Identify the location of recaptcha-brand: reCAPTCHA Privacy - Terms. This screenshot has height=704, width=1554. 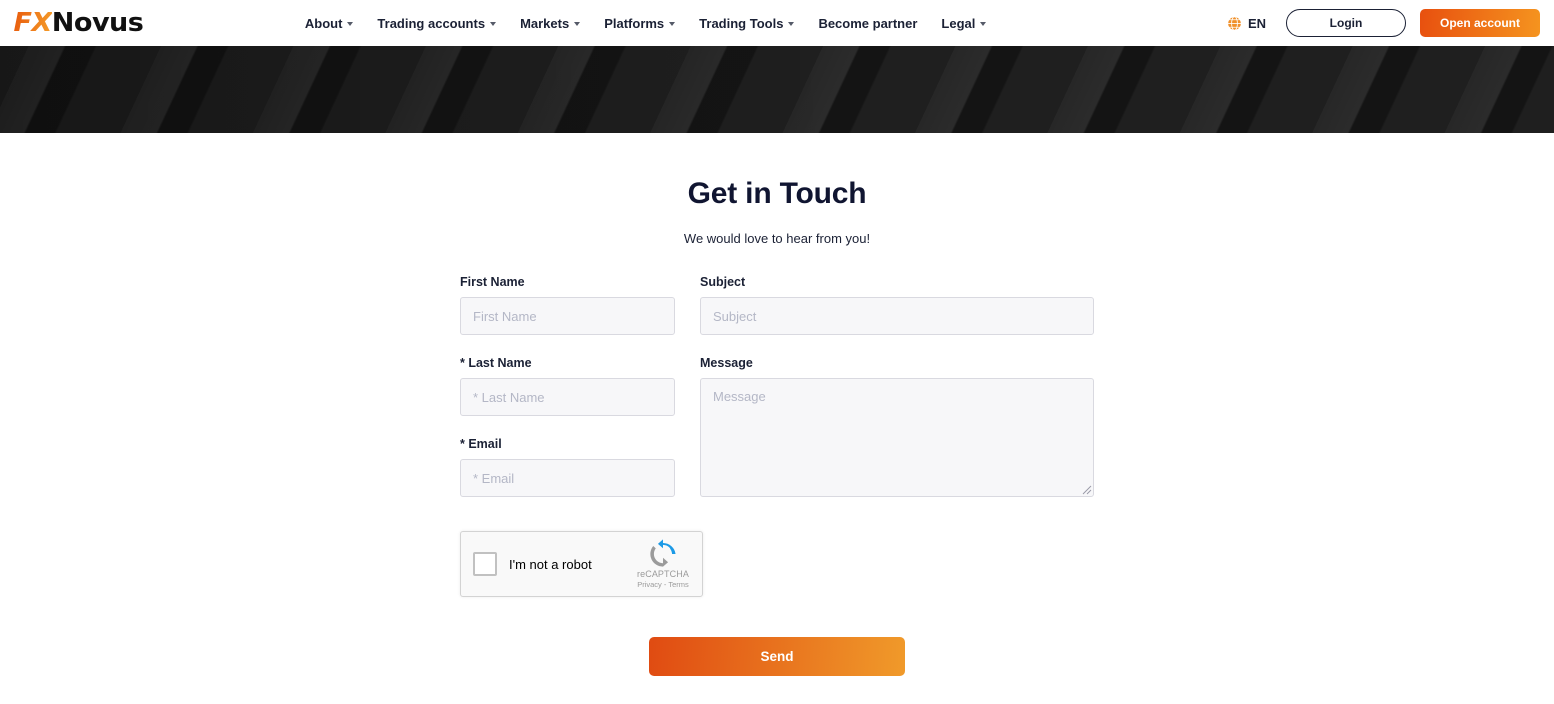
(666, 563).